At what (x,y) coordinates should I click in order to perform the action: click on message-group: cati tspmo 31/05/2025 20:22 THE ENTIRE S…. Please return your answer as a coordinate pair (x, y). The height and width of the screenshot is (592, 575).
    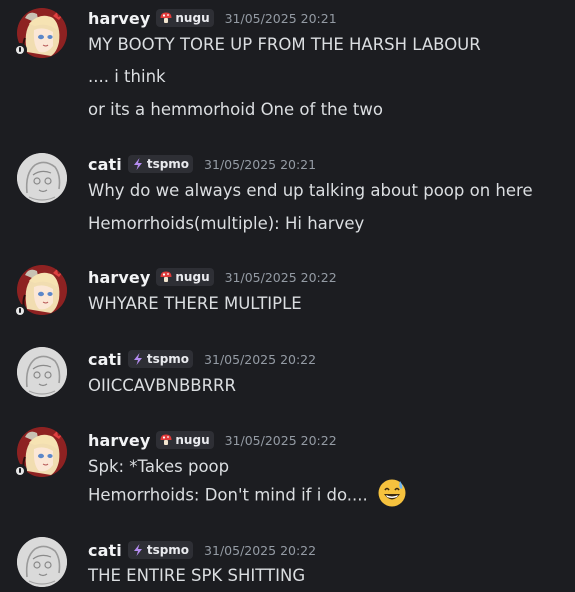
    Looking at the image, I should click on (287, 561).